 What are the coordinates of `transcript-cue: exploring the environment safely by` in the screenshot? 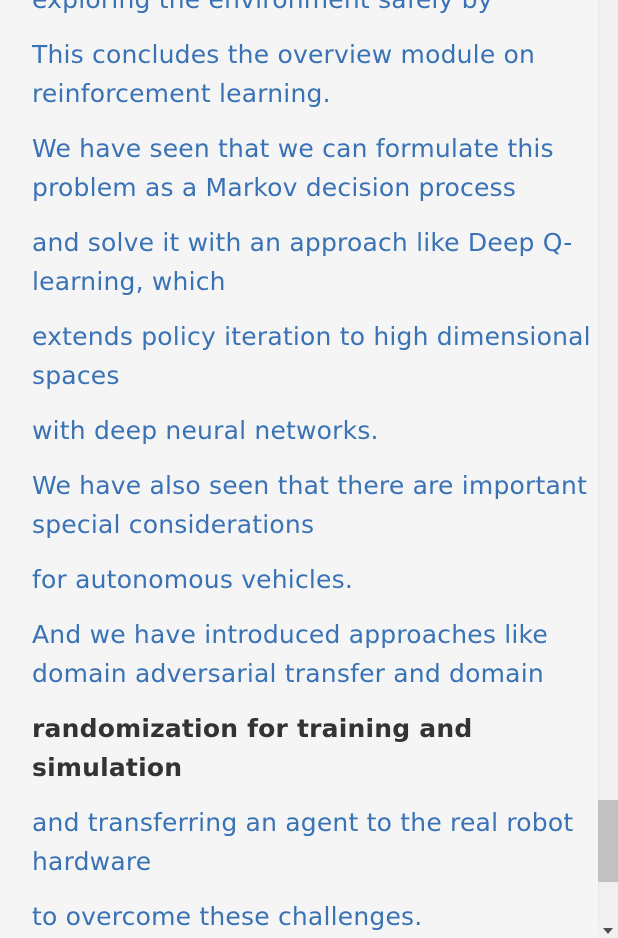 It's located at (312, 9).